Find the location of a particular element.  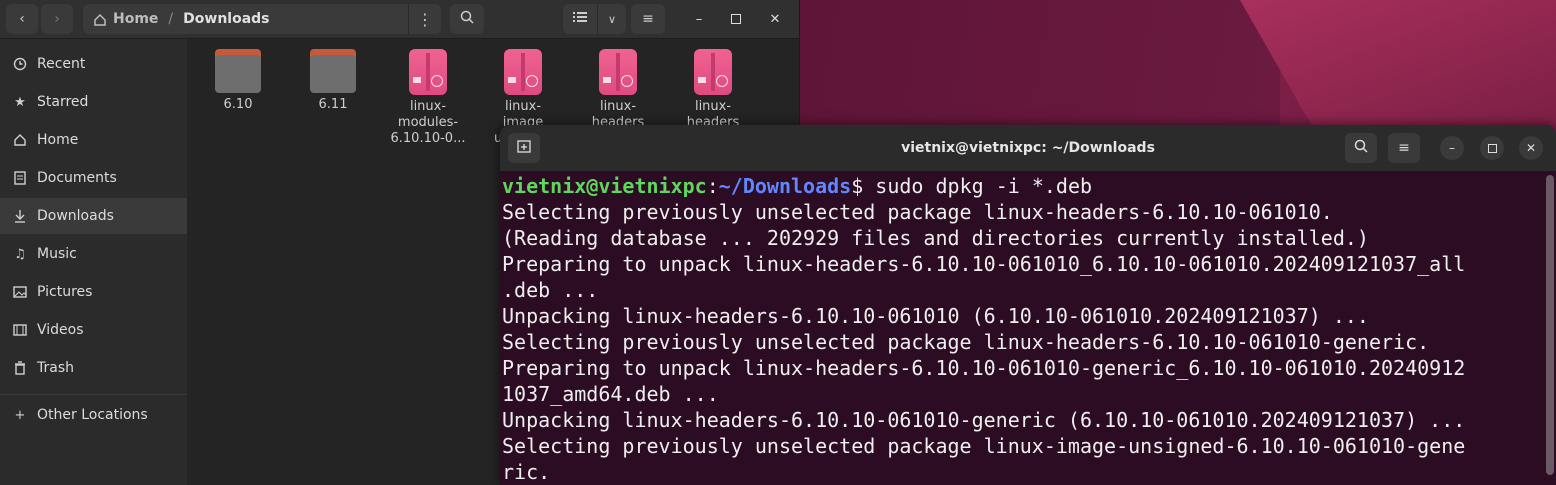

maximize-button is located at coordinates (736, 19).